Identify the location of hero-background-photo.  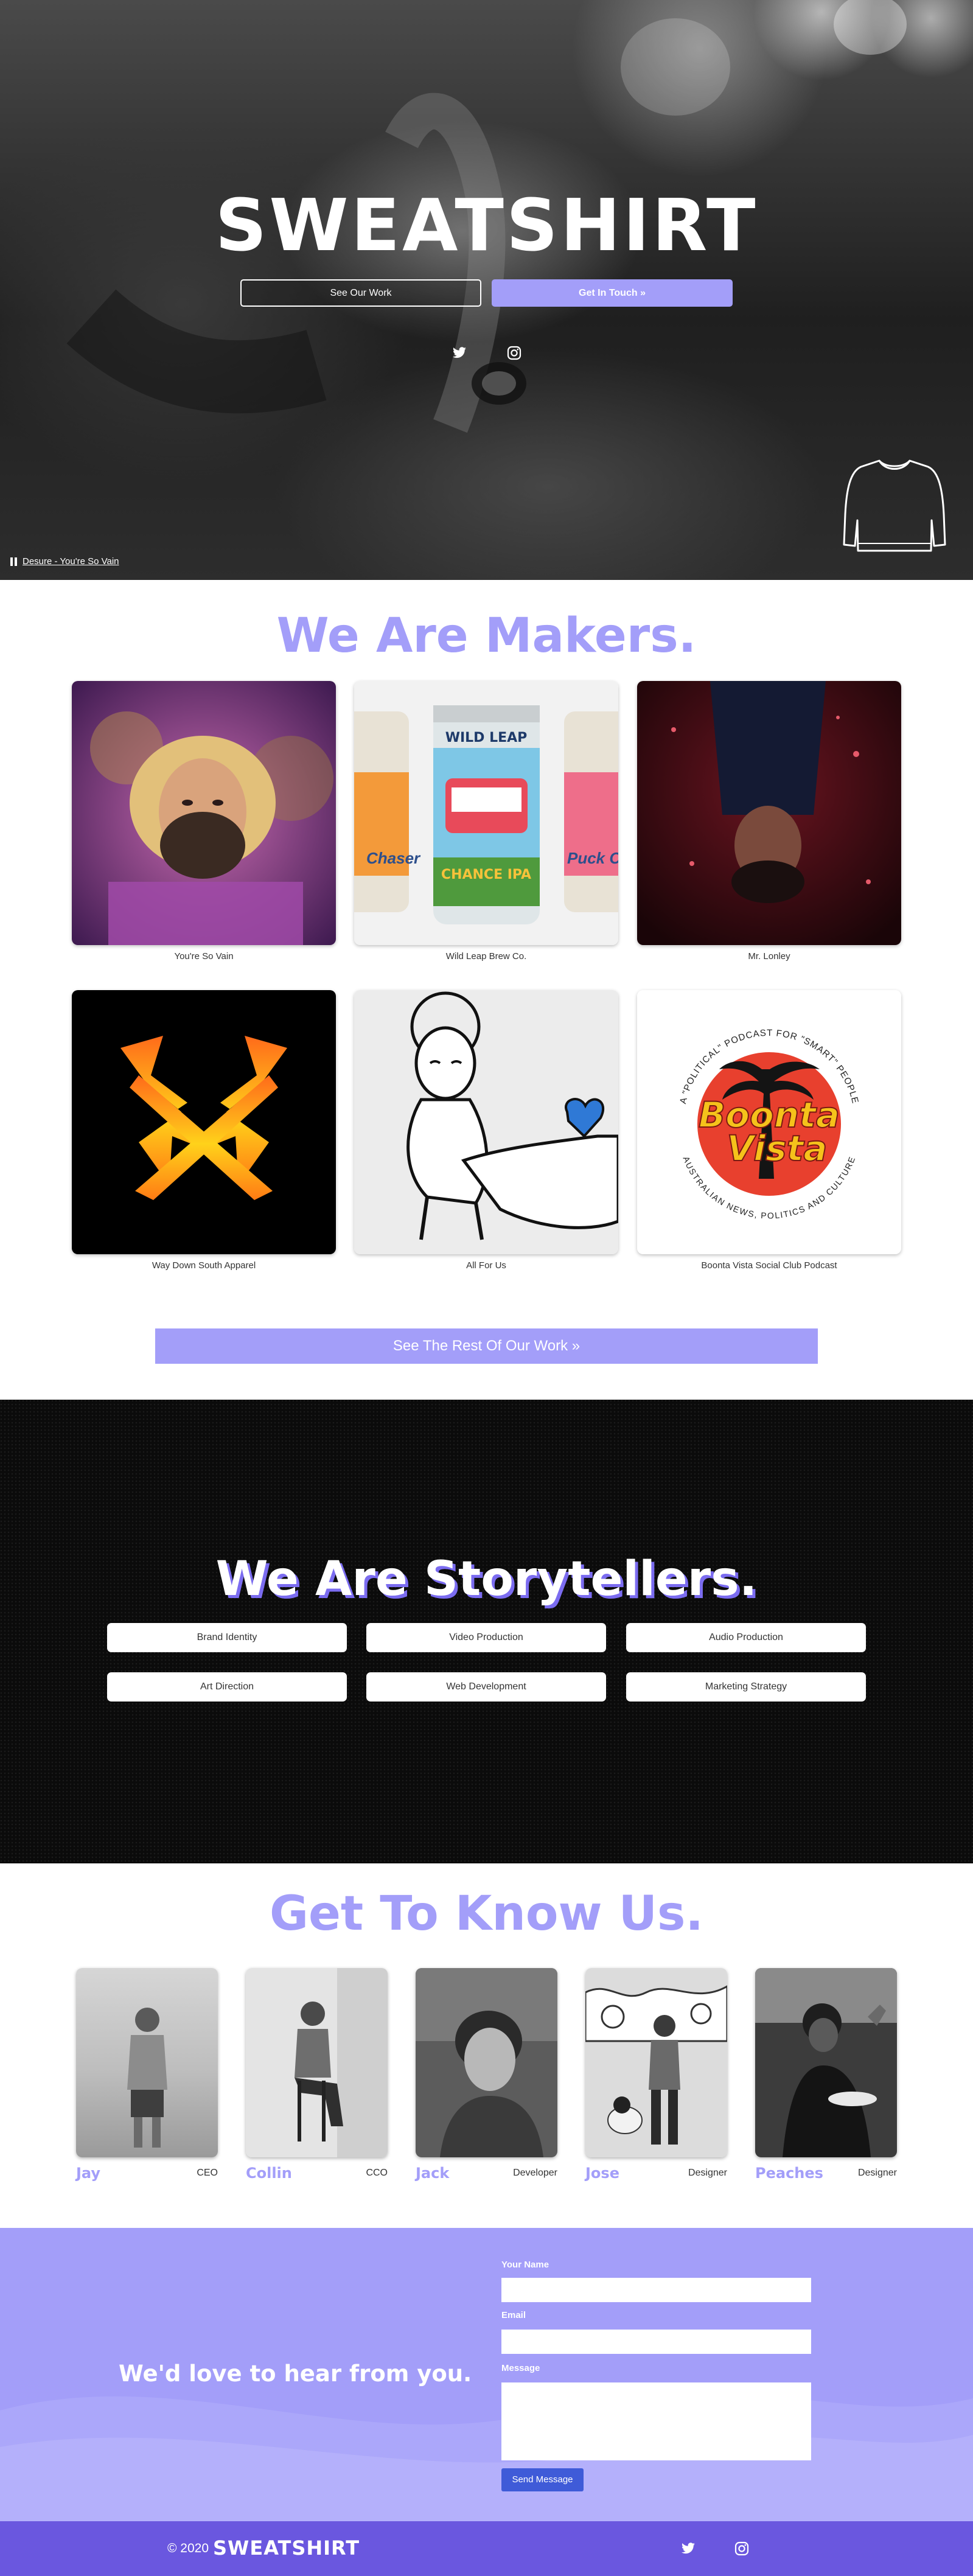
(486, 216).